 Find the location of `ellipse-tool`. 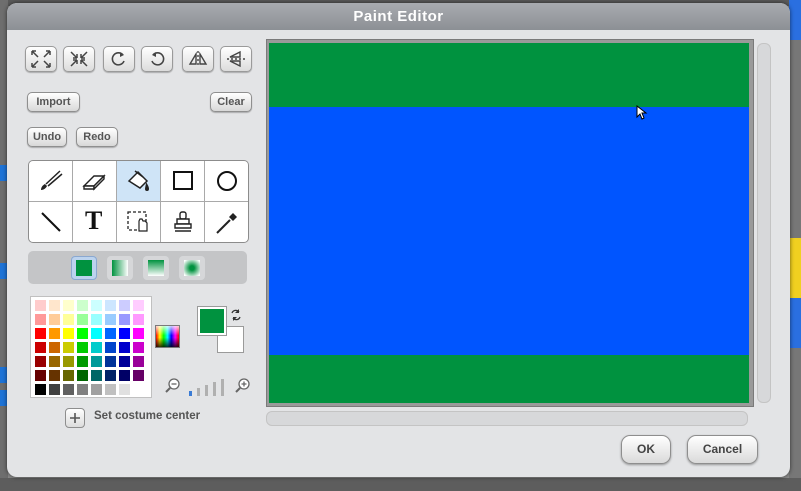

ellipse-tool is located at coordinates (226, 181).